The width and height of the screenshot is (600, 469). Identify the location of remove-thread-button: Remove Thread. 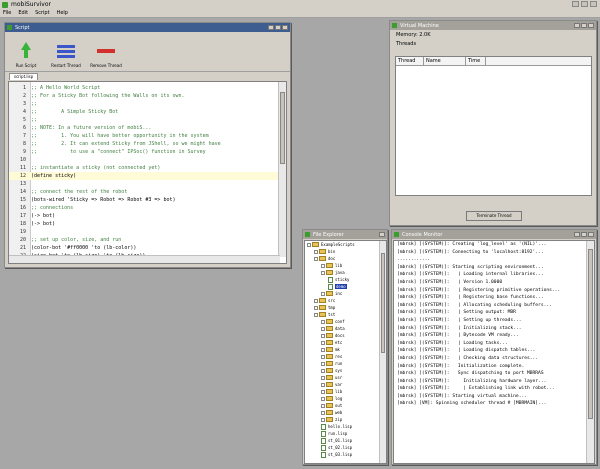
(106, 55).